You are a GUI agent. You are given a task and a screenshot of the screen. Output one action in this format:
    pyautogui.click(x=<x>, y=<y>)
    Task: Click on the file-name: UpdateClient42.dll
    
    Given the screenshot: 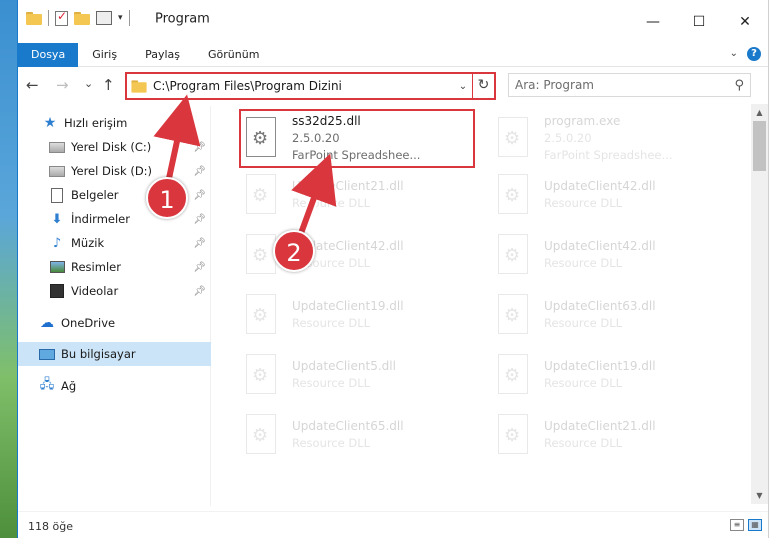 What is the action you would take?
    pyautogui.click(x=600, y=246)
    